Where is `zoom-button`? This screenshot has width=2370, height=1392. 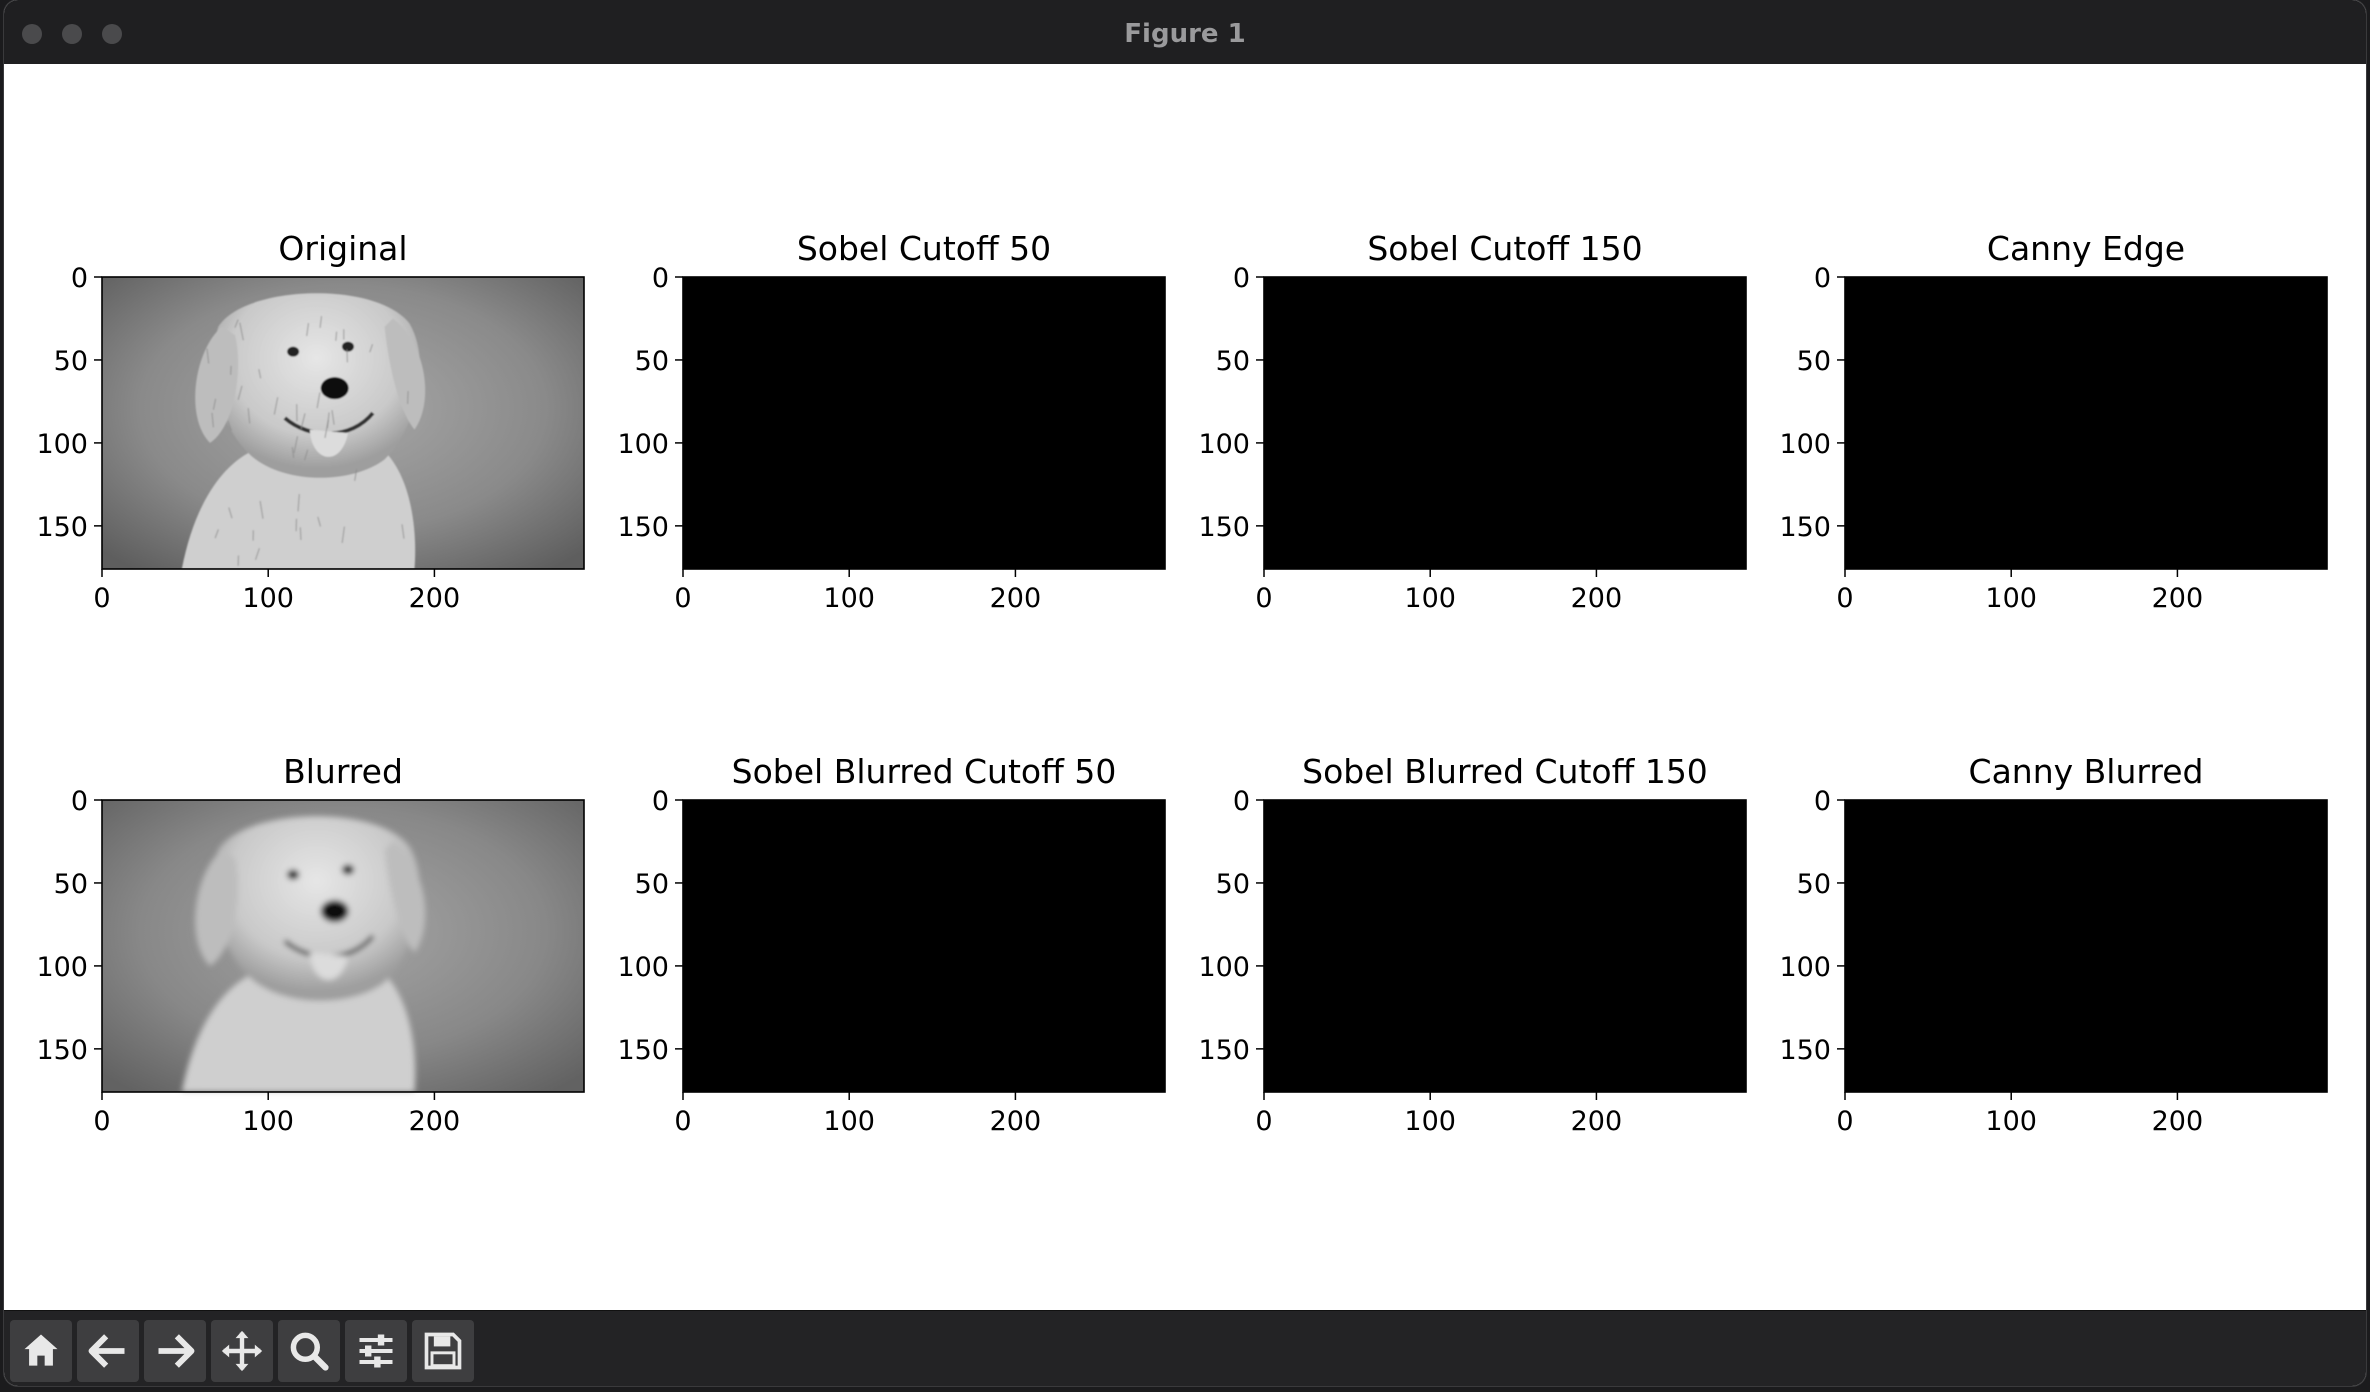 zoom-button is located at coordinates (309, 1351).